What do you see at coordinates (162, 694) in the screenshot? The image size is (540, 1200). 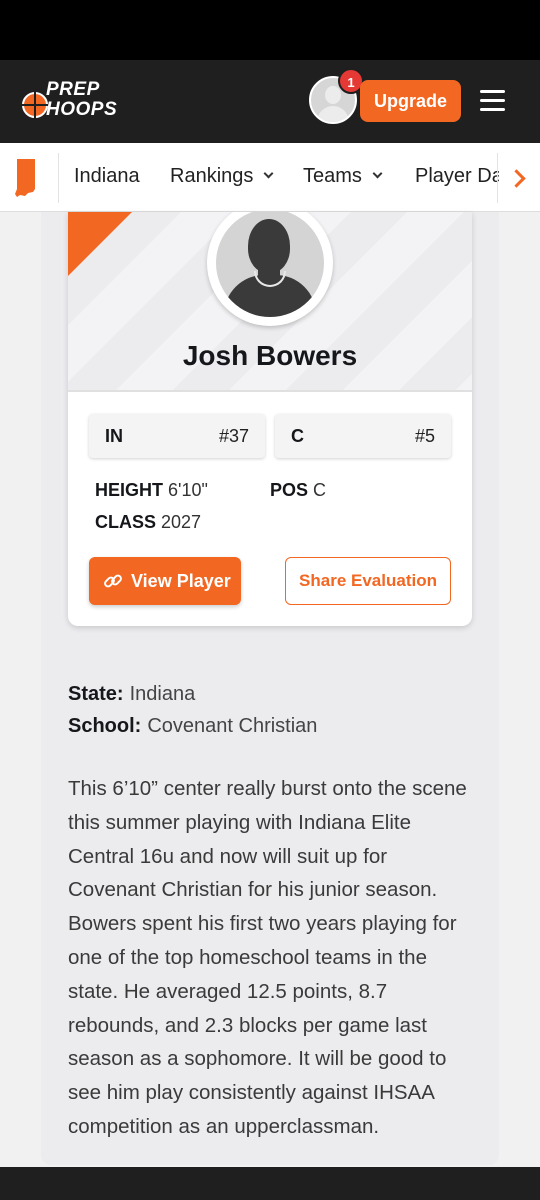 I see `state-info-value: Indiana` at bounding box center [162, 694].